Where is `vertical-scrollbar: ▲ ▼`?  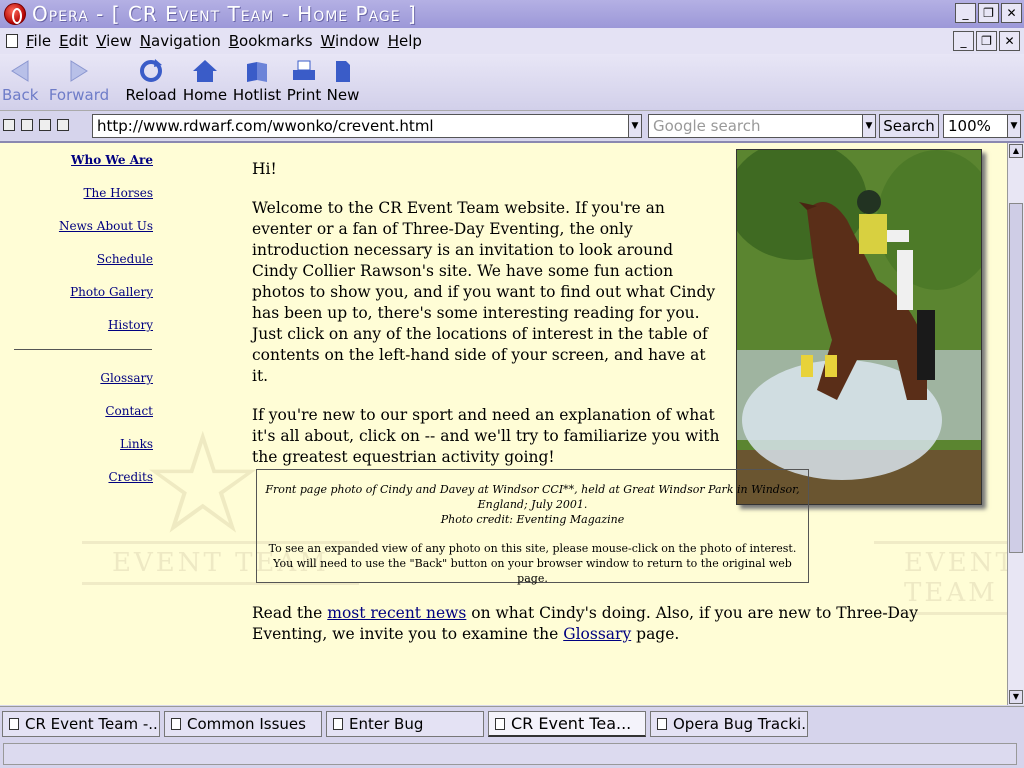 vertical-scrollbar: ▲ ▼ is located at coordinates (1015, 424).